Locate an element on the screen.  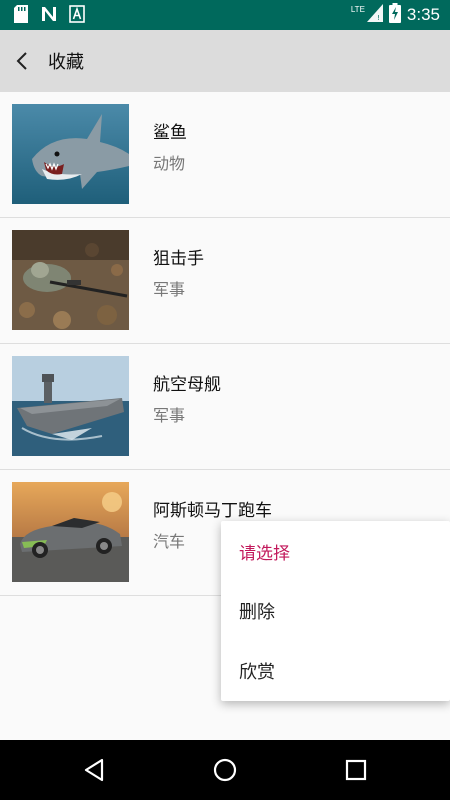
recents-square-icon is located at coordinates (356, 770).